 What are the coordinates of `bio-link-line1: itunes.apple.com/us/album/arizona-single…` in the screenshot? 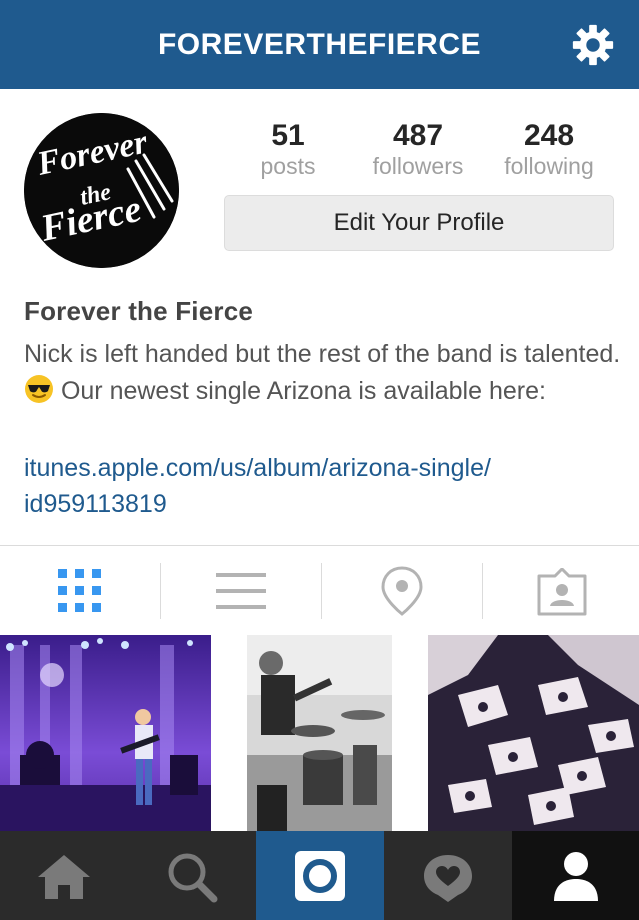 It's located at (324, 468).